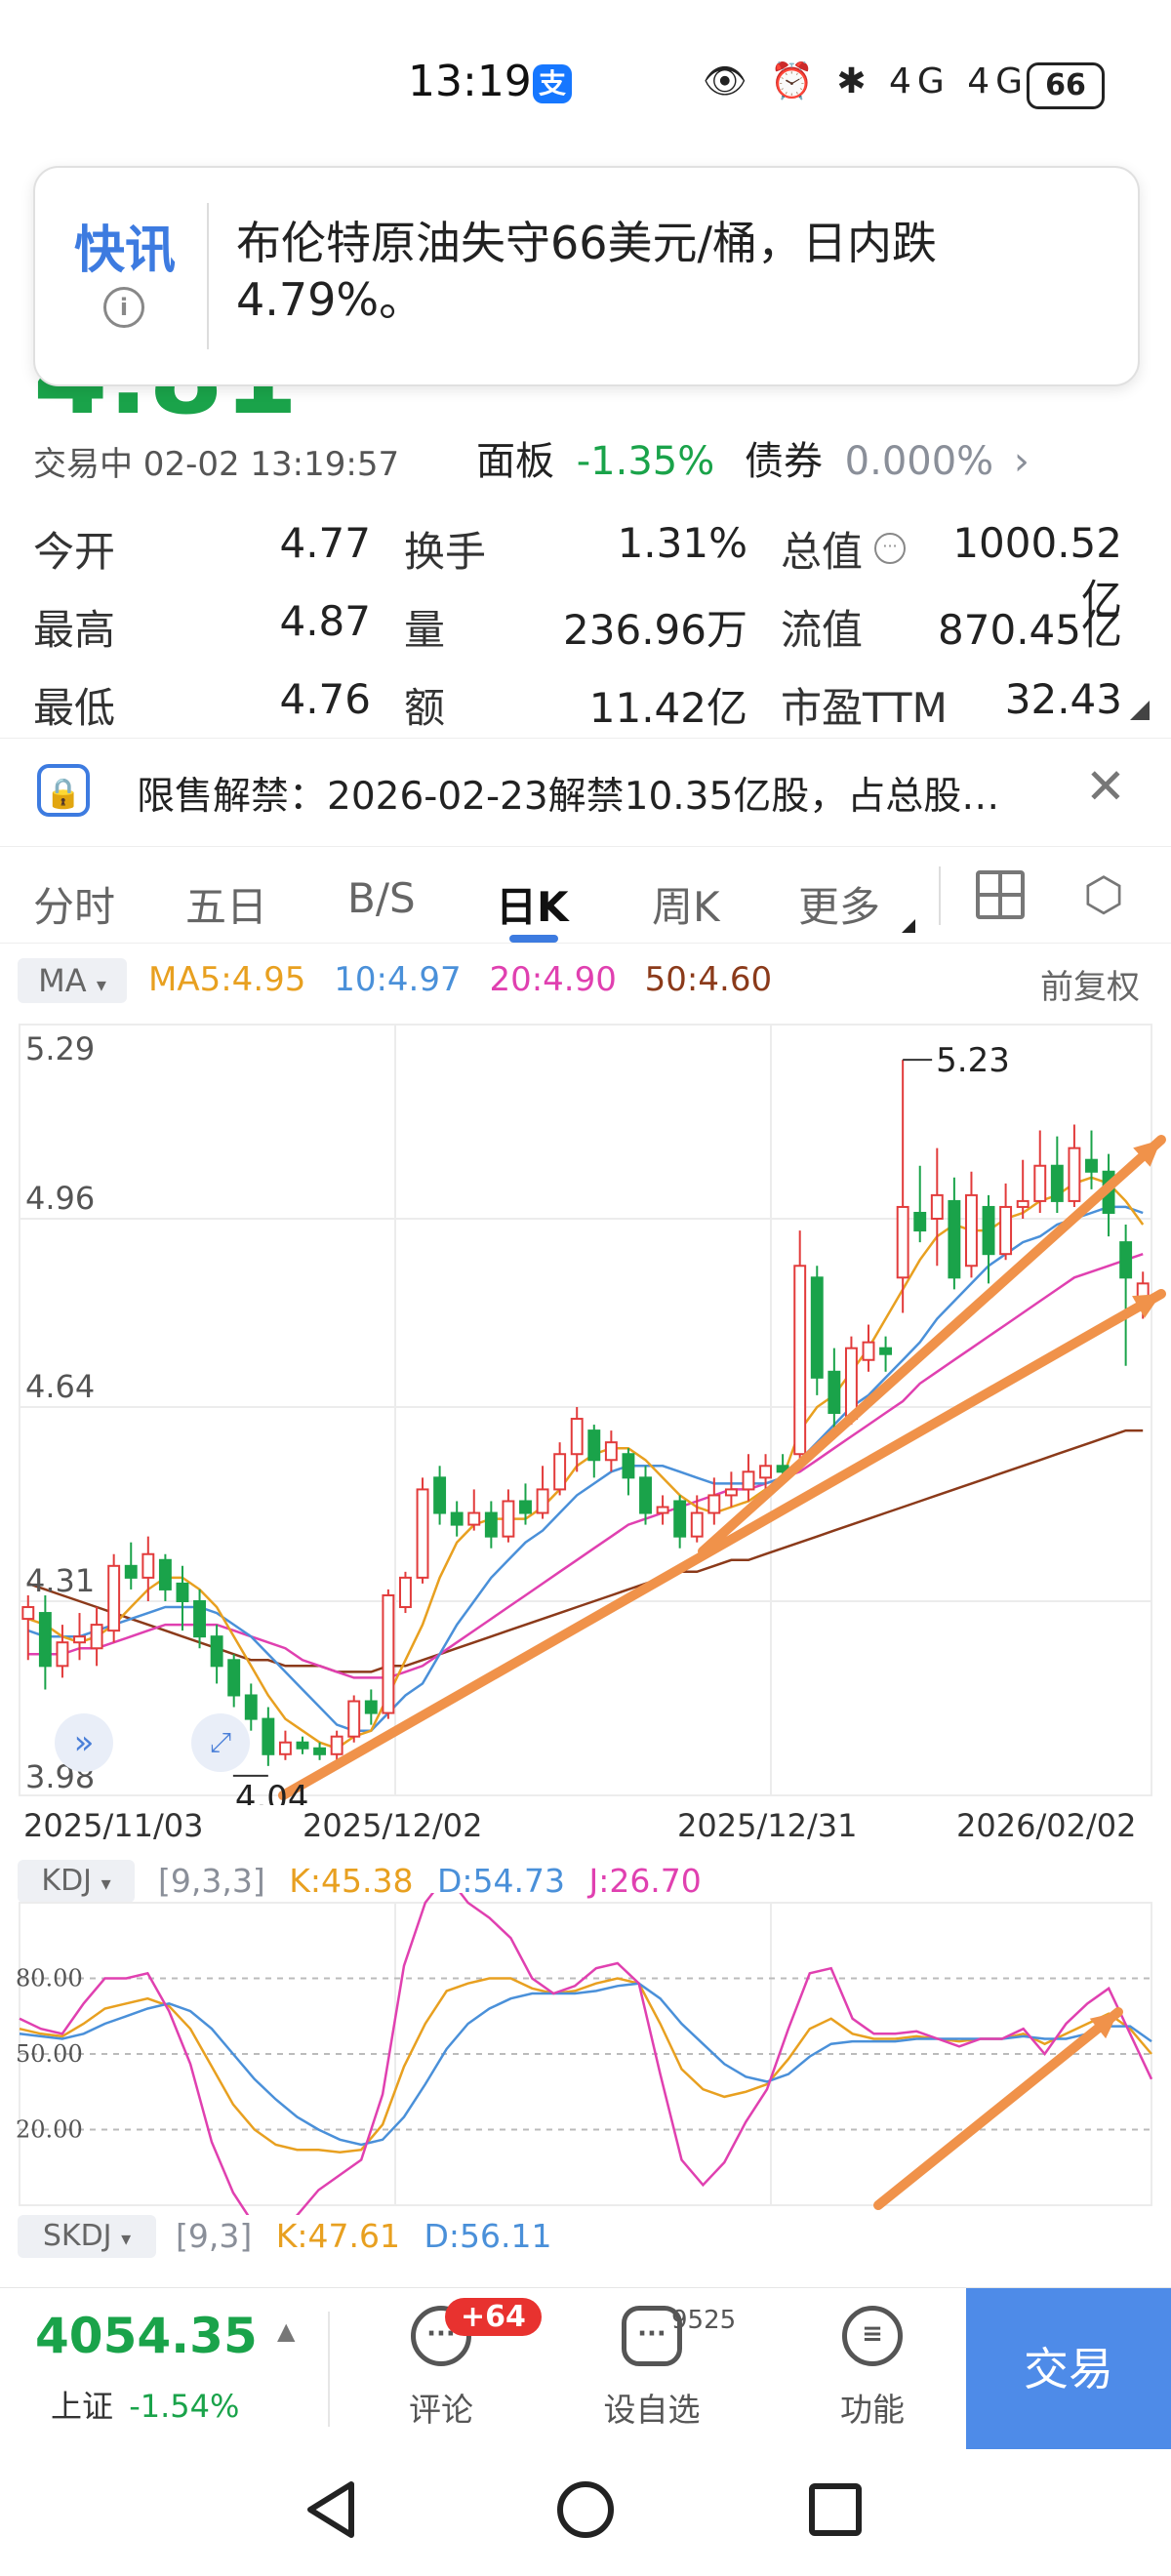  Describe the element at coordinates (84, 1742) in the screenshot. I see `fast-forward-icon: »` at that location.